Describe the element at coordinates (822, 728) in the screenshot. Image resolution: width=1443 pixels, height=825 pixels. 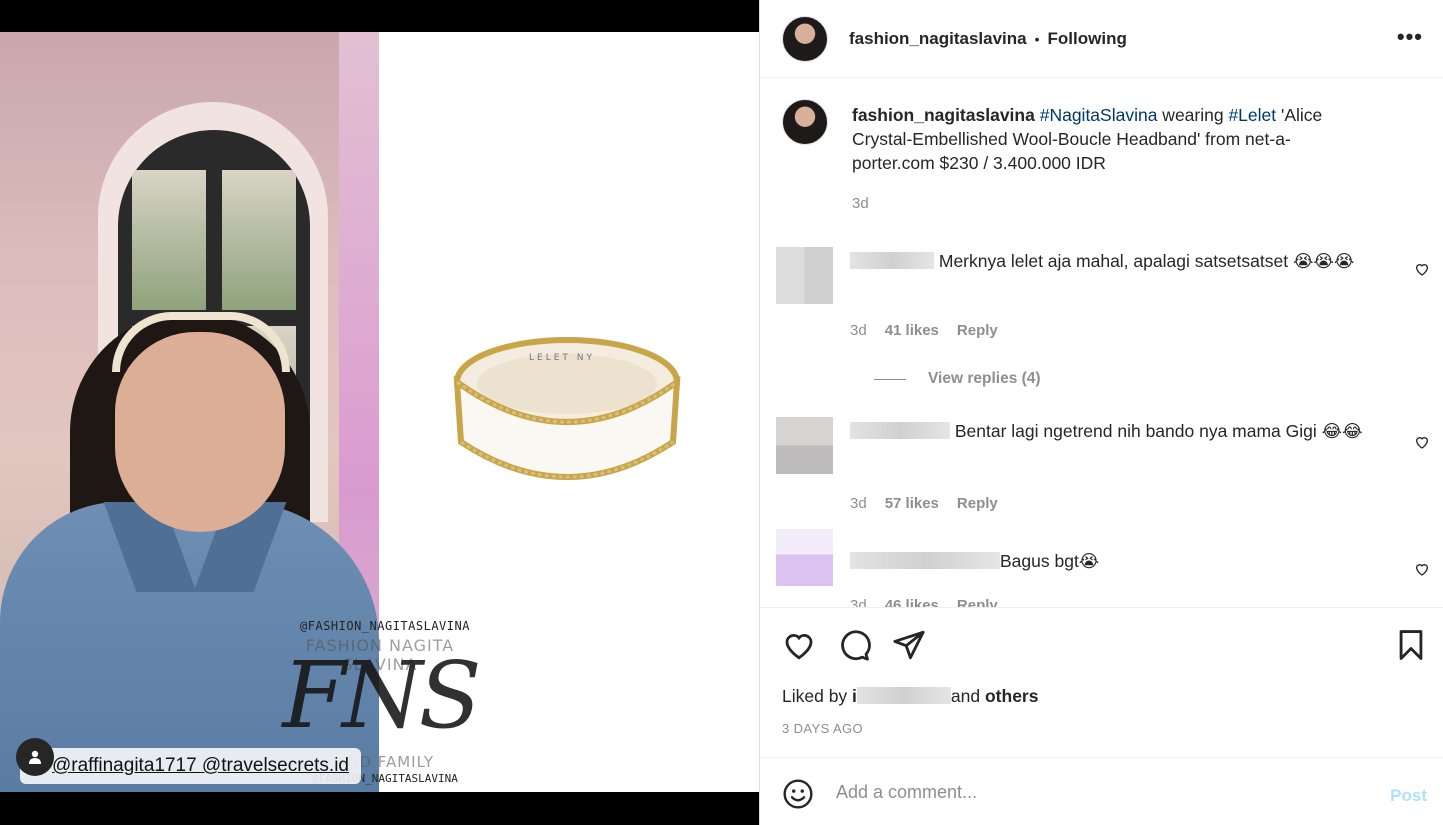
I see `post-date: 3 DAYS AGO` at that location.